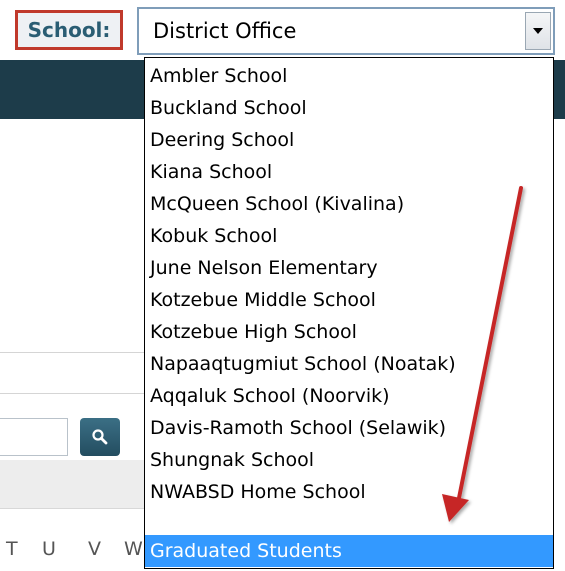 This screenshot has height=571, width=565. I want to click on alphabet-letter: T, so click(12, 549).